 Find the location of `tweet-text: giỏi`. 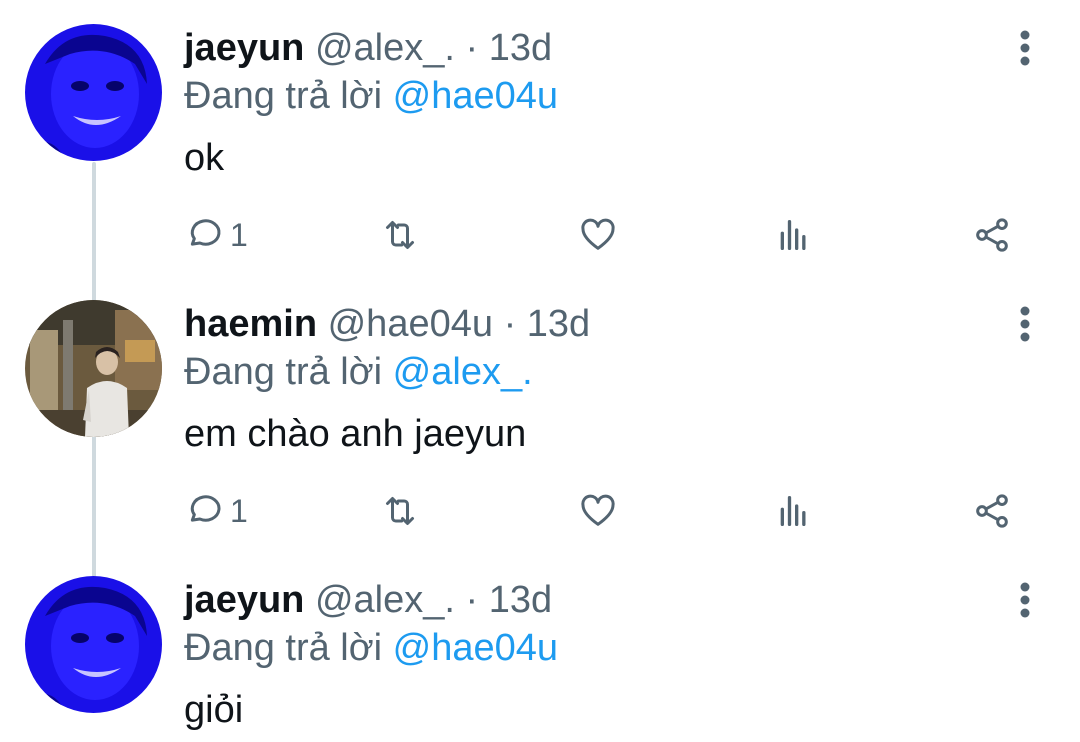

tweet-text: giỏi is located at coordinates (214, 710).